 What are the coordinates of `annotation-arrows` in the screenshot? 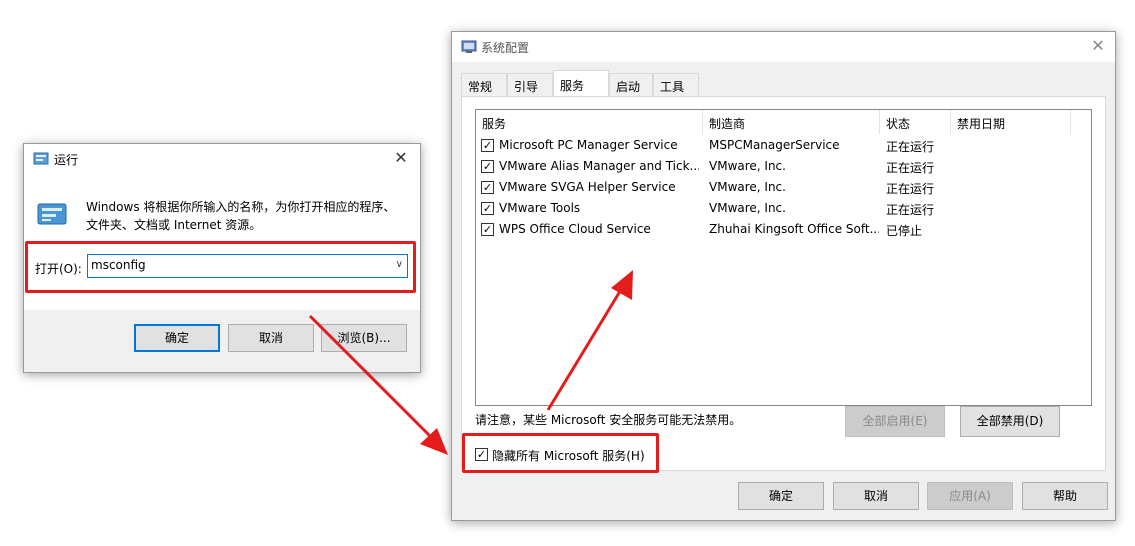 It's located at (470, 362).